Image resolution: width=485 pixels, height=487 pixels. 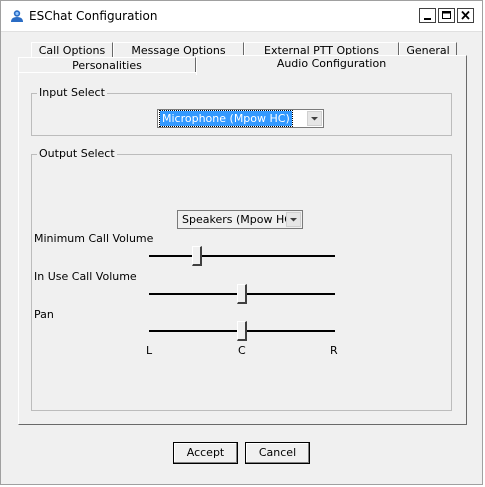 What do you see at coordinates (241, 16) in the screenshot?
I see `title-bar: ESChat Configuration` at bounding box center [241, 16].